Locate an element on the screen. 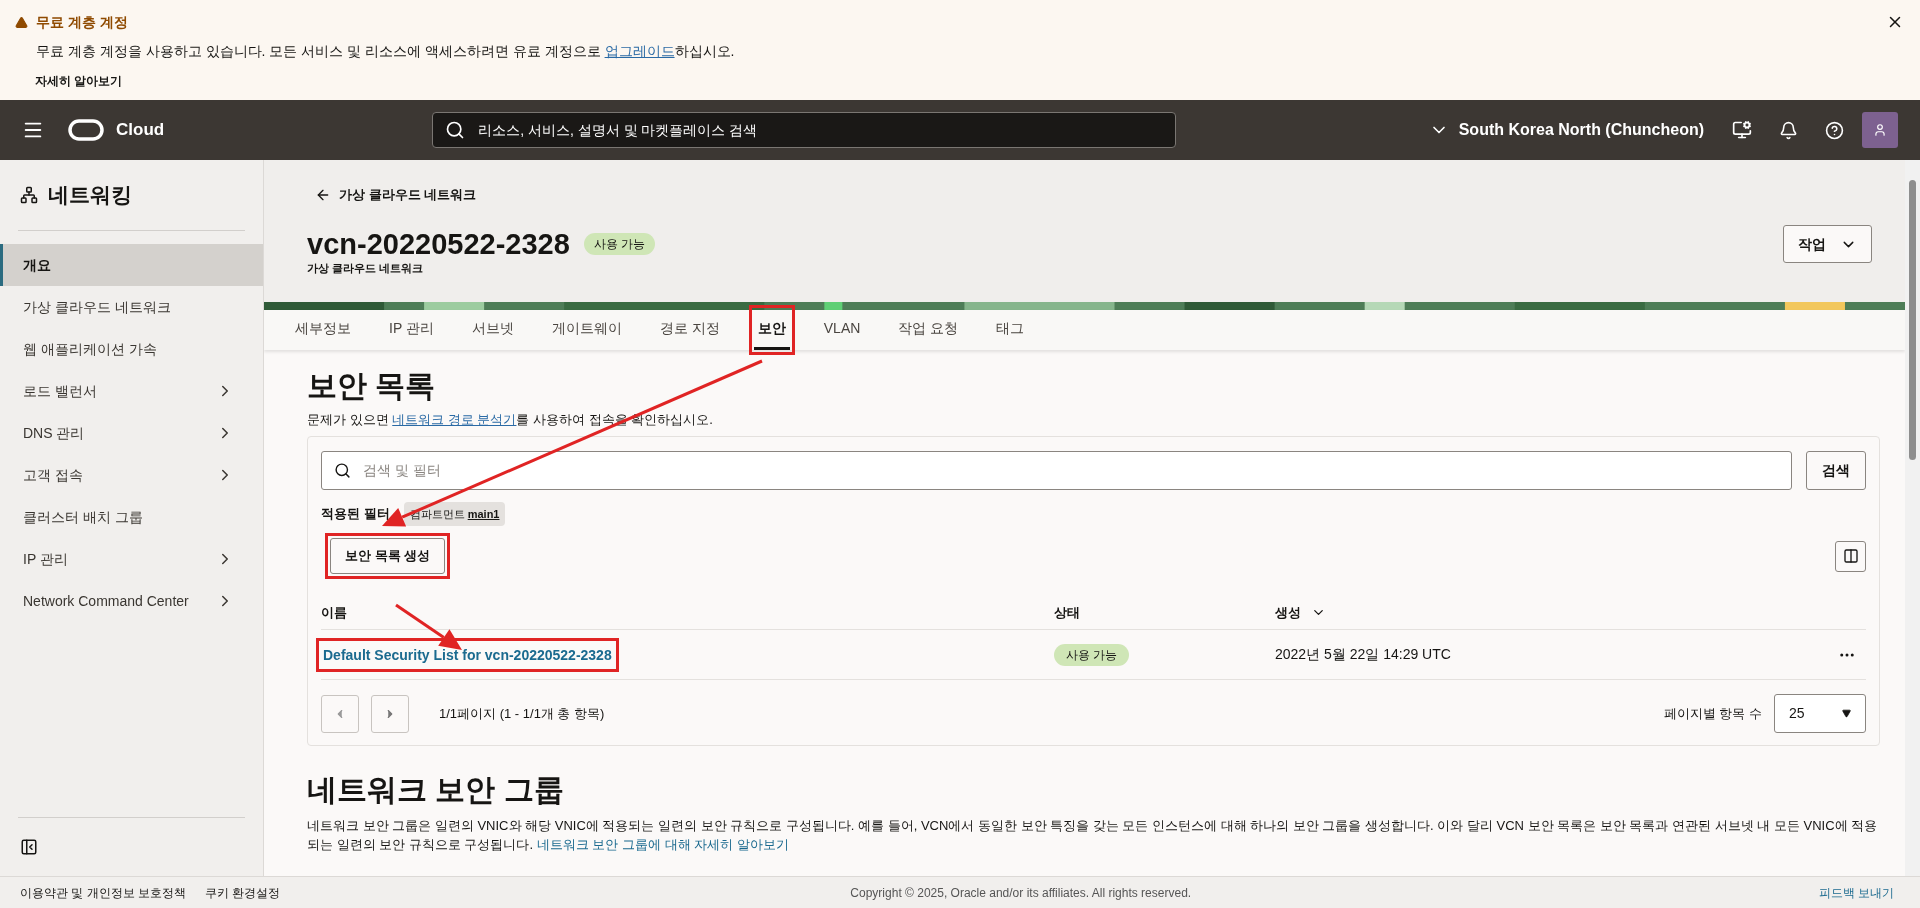 Image resolution: width=1920 pixels, height=908 pixels. security-list-link: Default Security List for vcn-20220522-2328 is located at coordinates (467, 654).